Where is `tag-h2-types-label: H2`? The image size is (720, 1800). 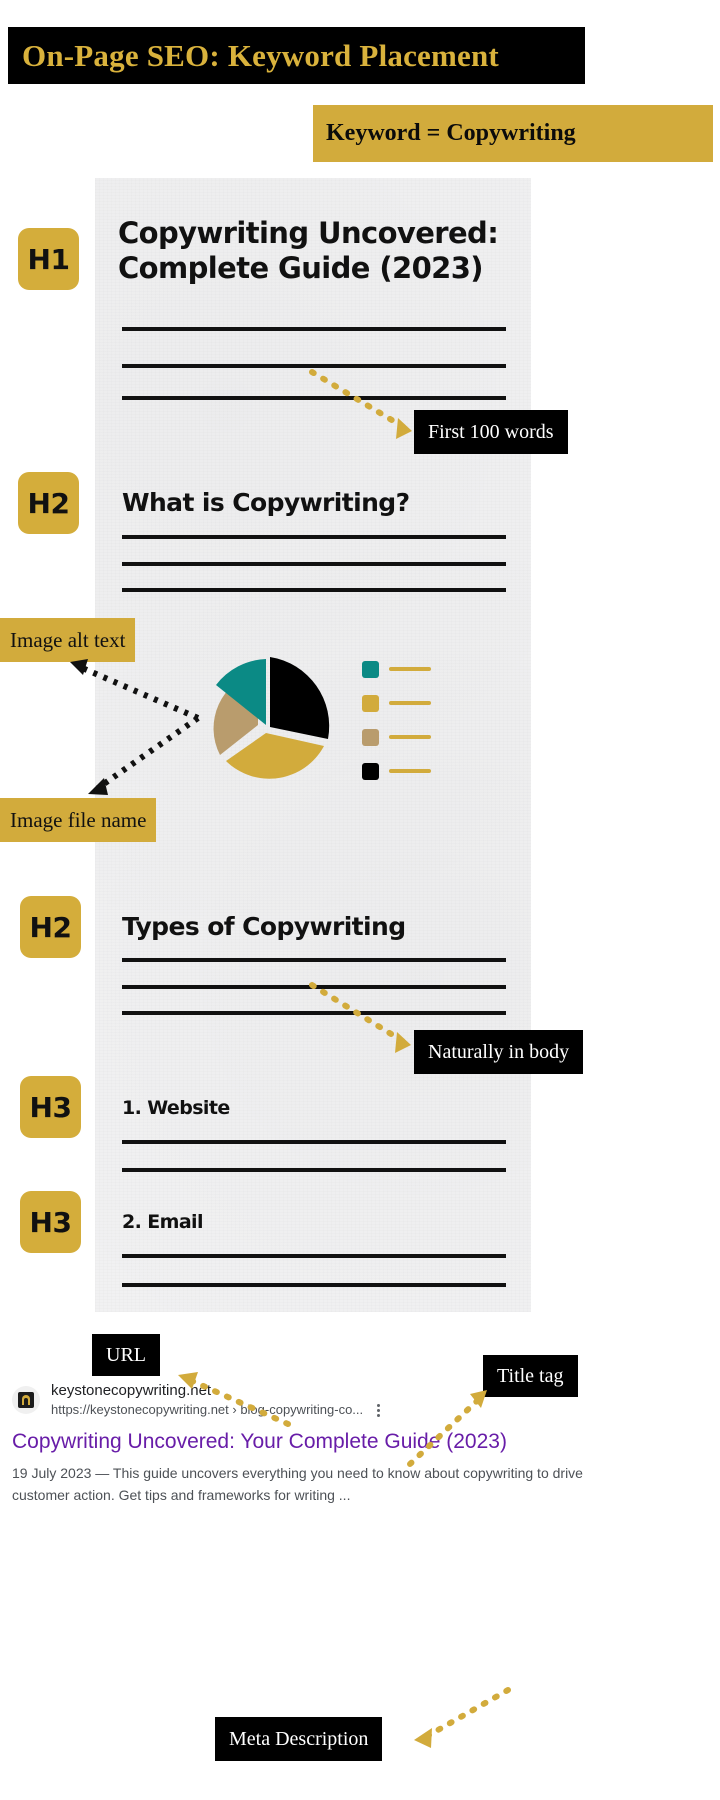 tag-h2-types-label: H2 is located at coordinates (50, 927).